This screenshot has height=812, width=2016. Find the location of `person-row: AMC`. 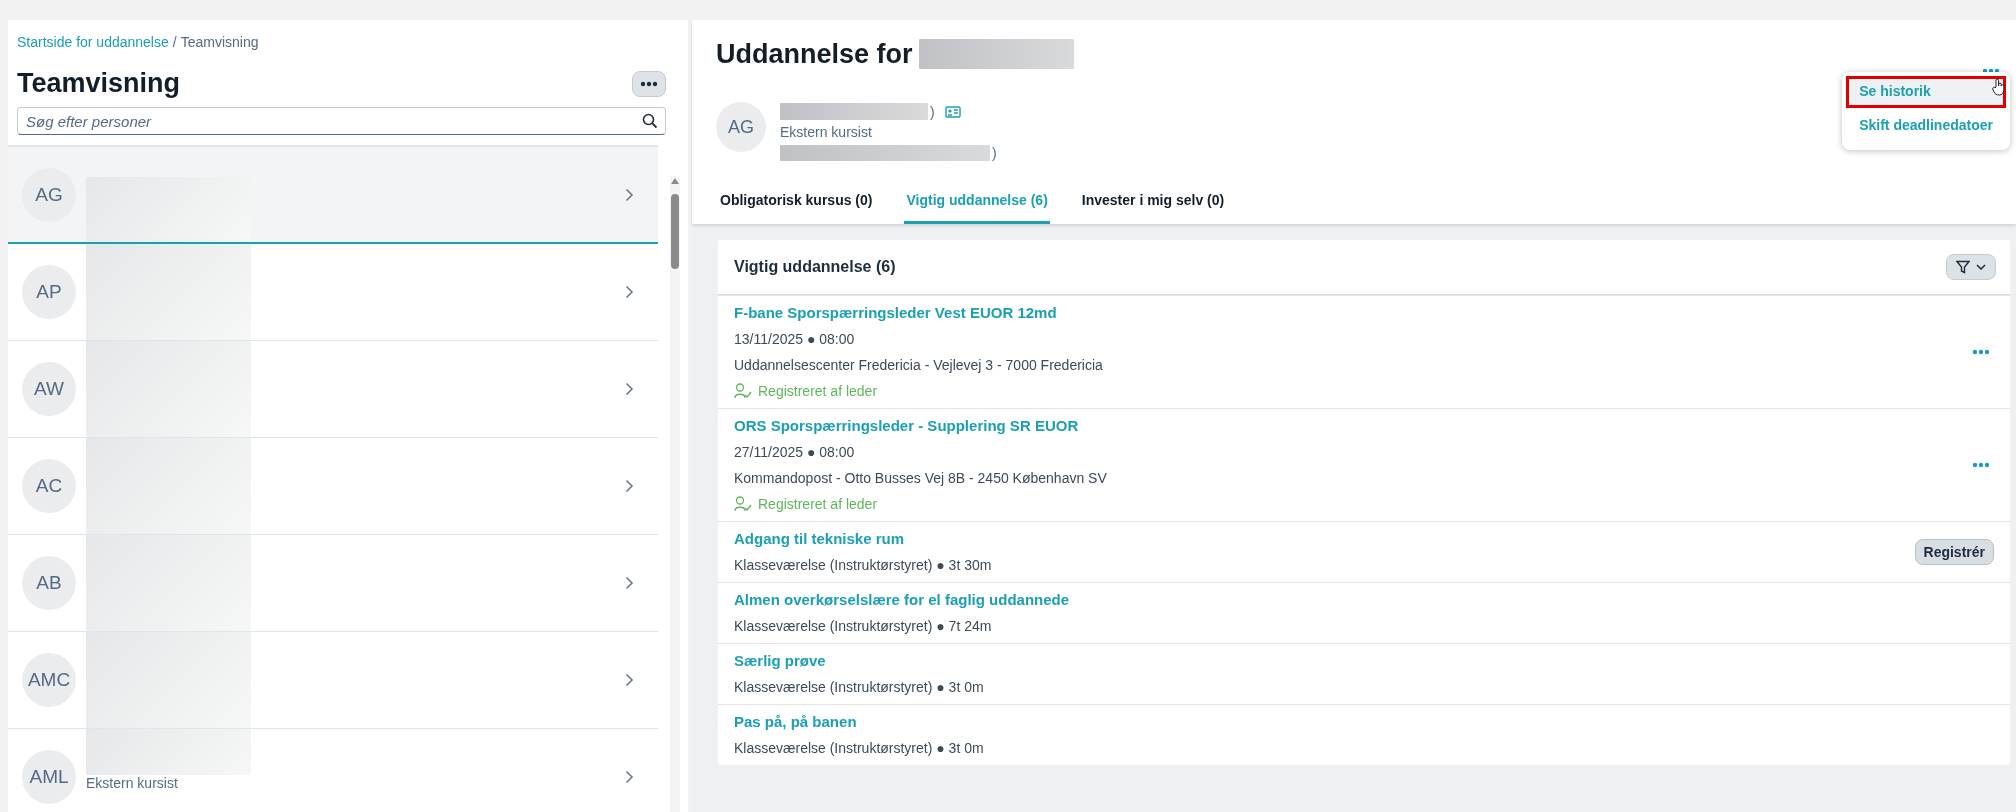

person-row: AMC is located at coordinates (333, 680).